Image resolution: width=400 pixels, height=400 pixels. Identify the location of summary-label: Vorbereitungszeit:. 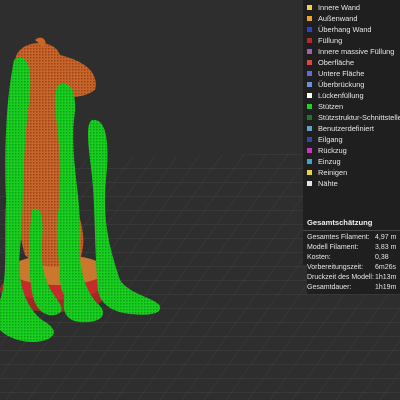
(335, 267).